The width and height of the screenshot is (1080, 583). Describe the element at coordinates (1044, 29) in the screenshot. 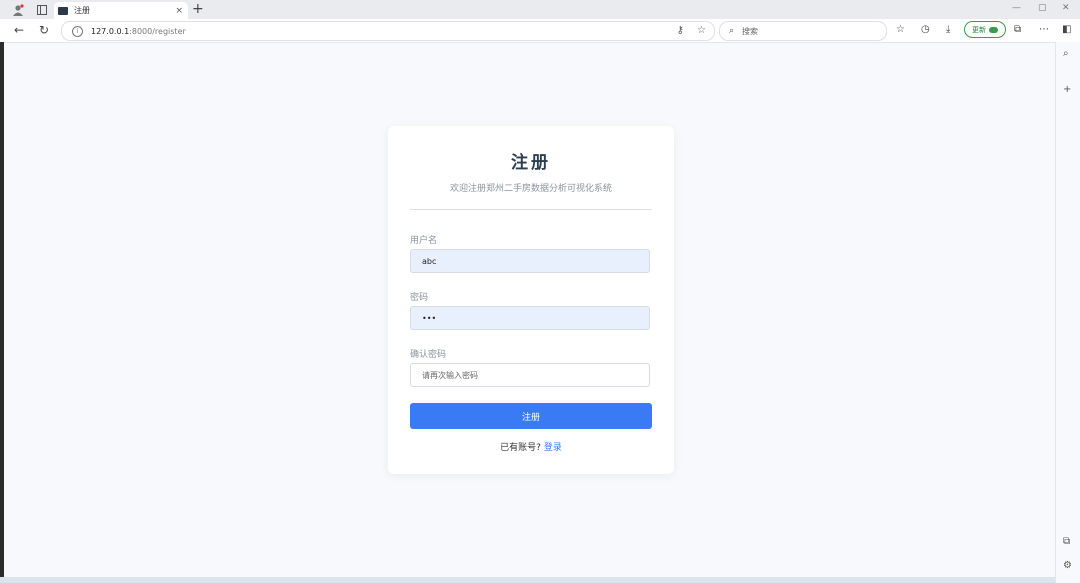

I see `more-menu-icon: ⋯` at that location.